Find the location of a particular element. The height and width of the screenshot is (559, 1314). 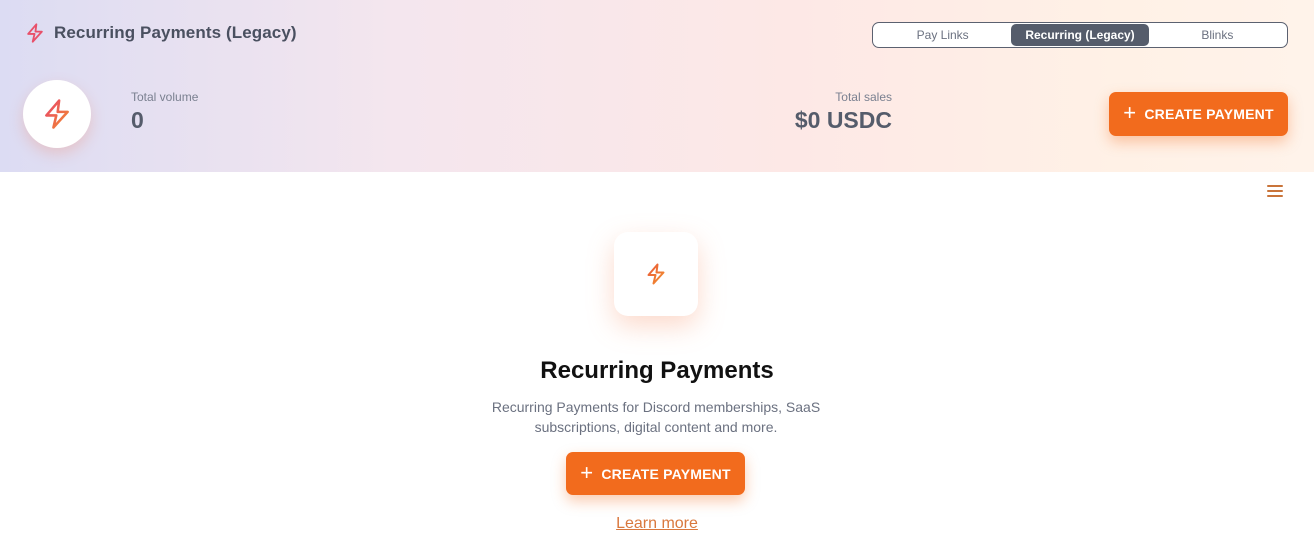

view-tabs: Pay Links Recurring (Legacy) Blinks is located at coordinates (1080, 35).